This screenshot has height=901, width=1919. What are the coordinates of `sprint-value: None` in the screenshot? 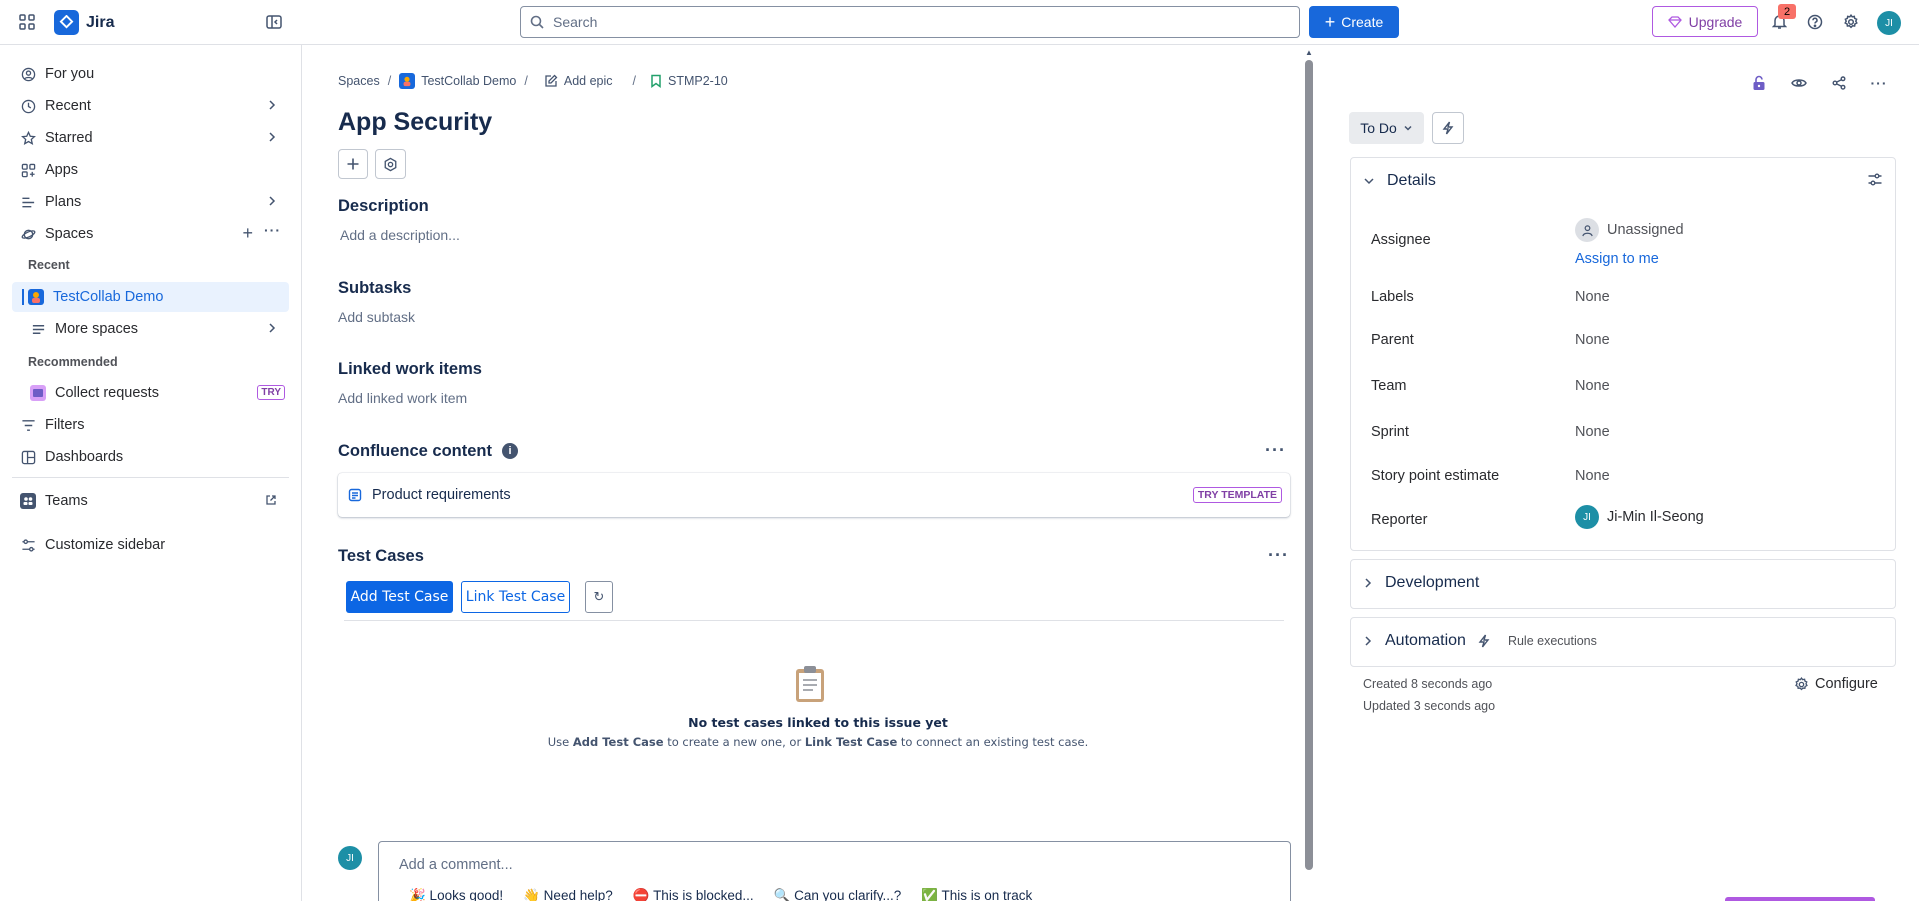 It's located at (1592, 432).